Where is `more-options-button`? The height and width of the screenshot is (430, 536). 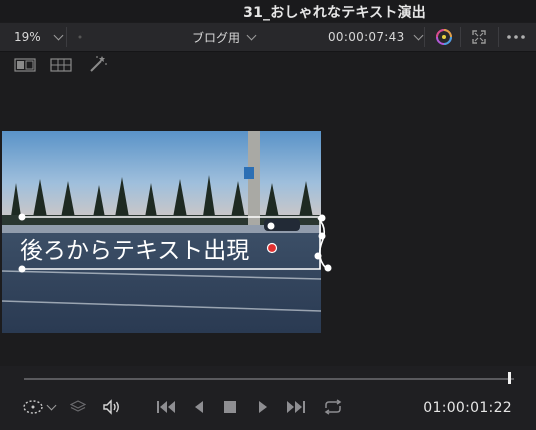
more-options-button is located at coordinates (516, 37).